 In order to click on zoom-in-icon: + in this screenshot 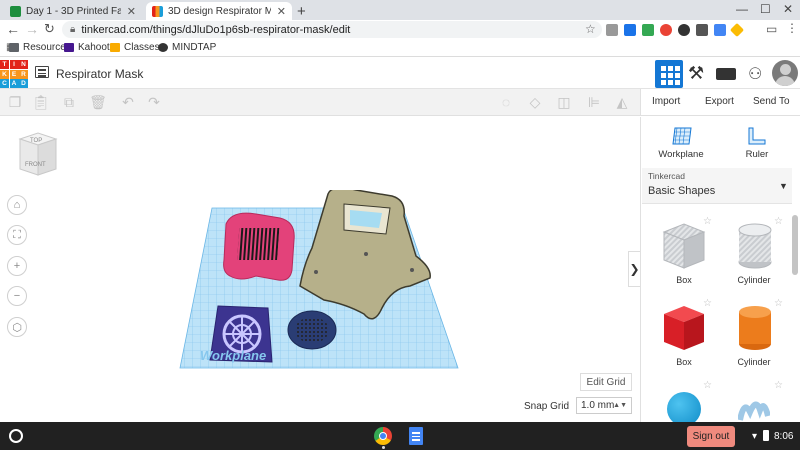, I will do `click(17, 266)`.